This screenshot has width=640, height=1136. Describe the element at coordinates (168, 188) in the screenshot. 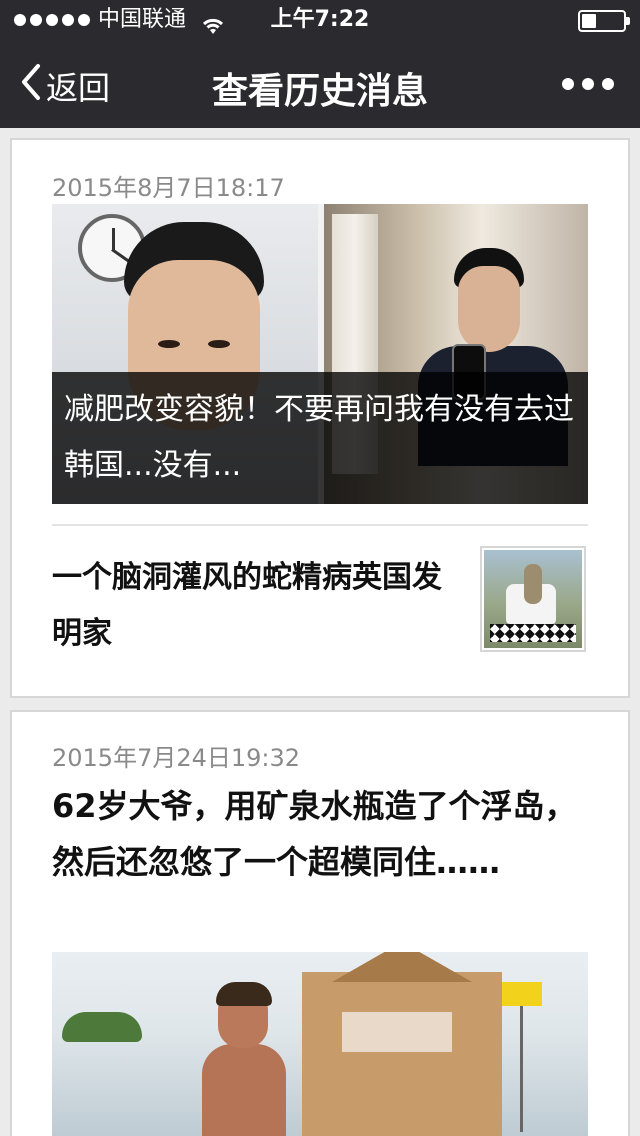

I see `message-date: 2015年8月7日18:17` at that location.